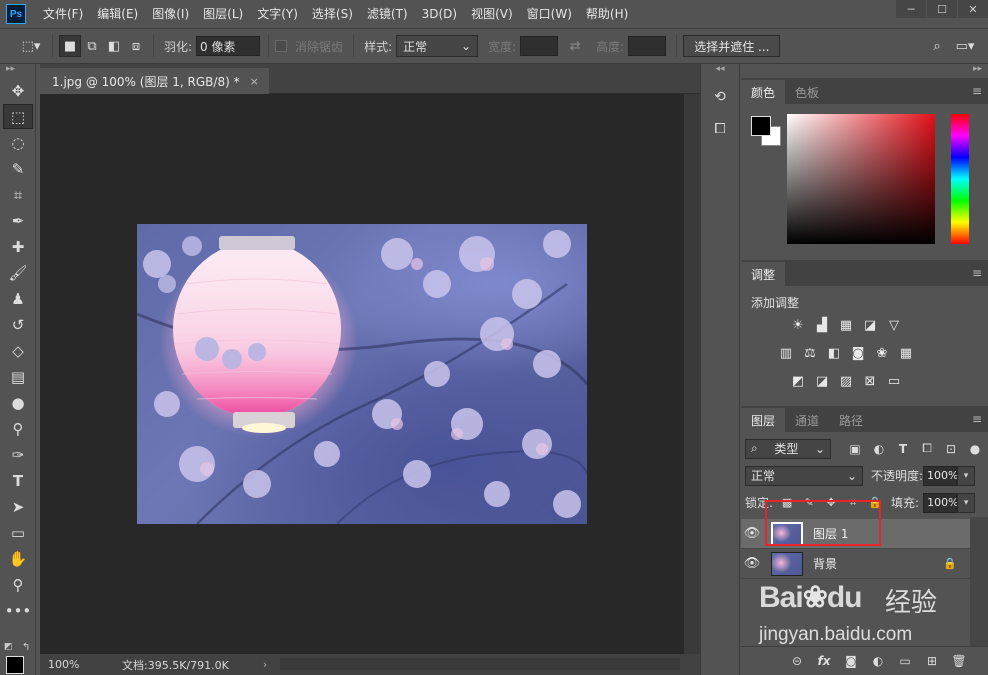  I want to click on close-button: ✕, so click(973, 9).